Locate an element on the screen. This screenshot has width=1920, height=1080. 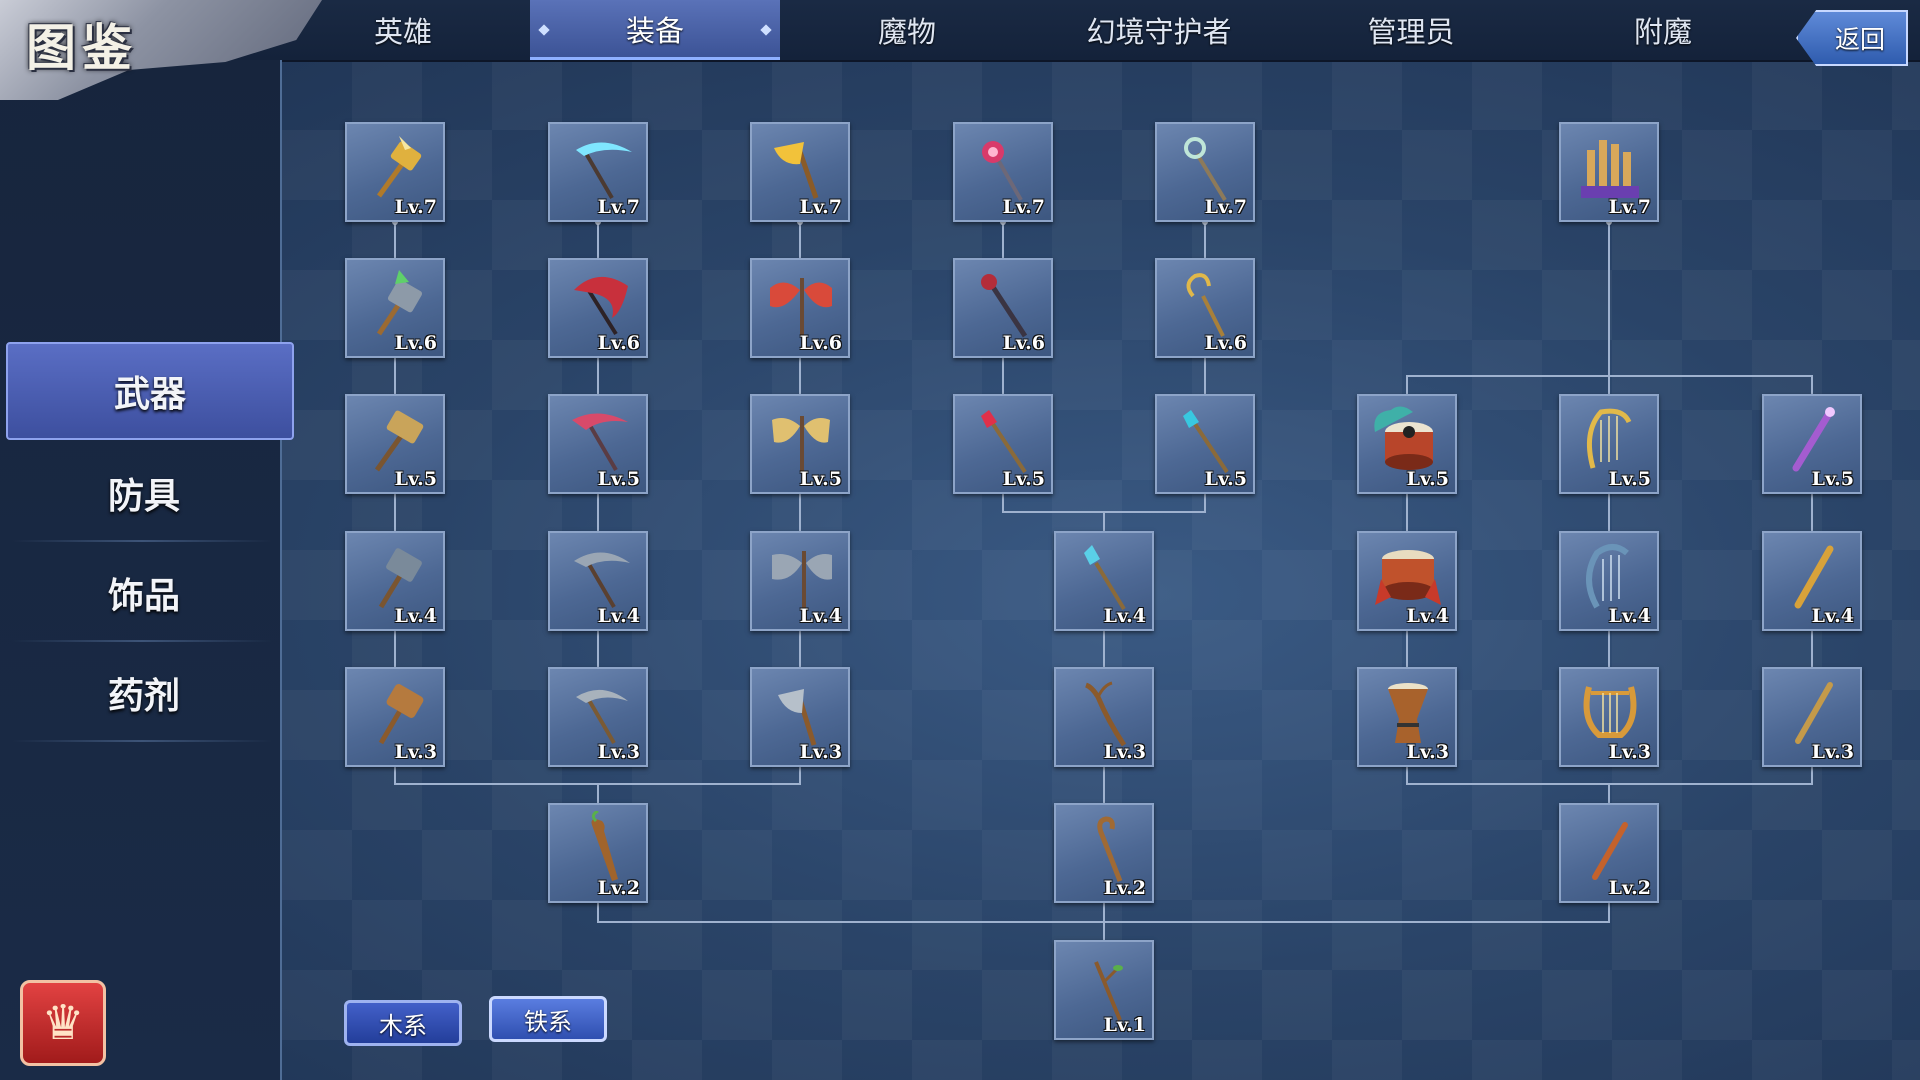
trophy-icon: ♛ is located at coordinates (63, 1023).